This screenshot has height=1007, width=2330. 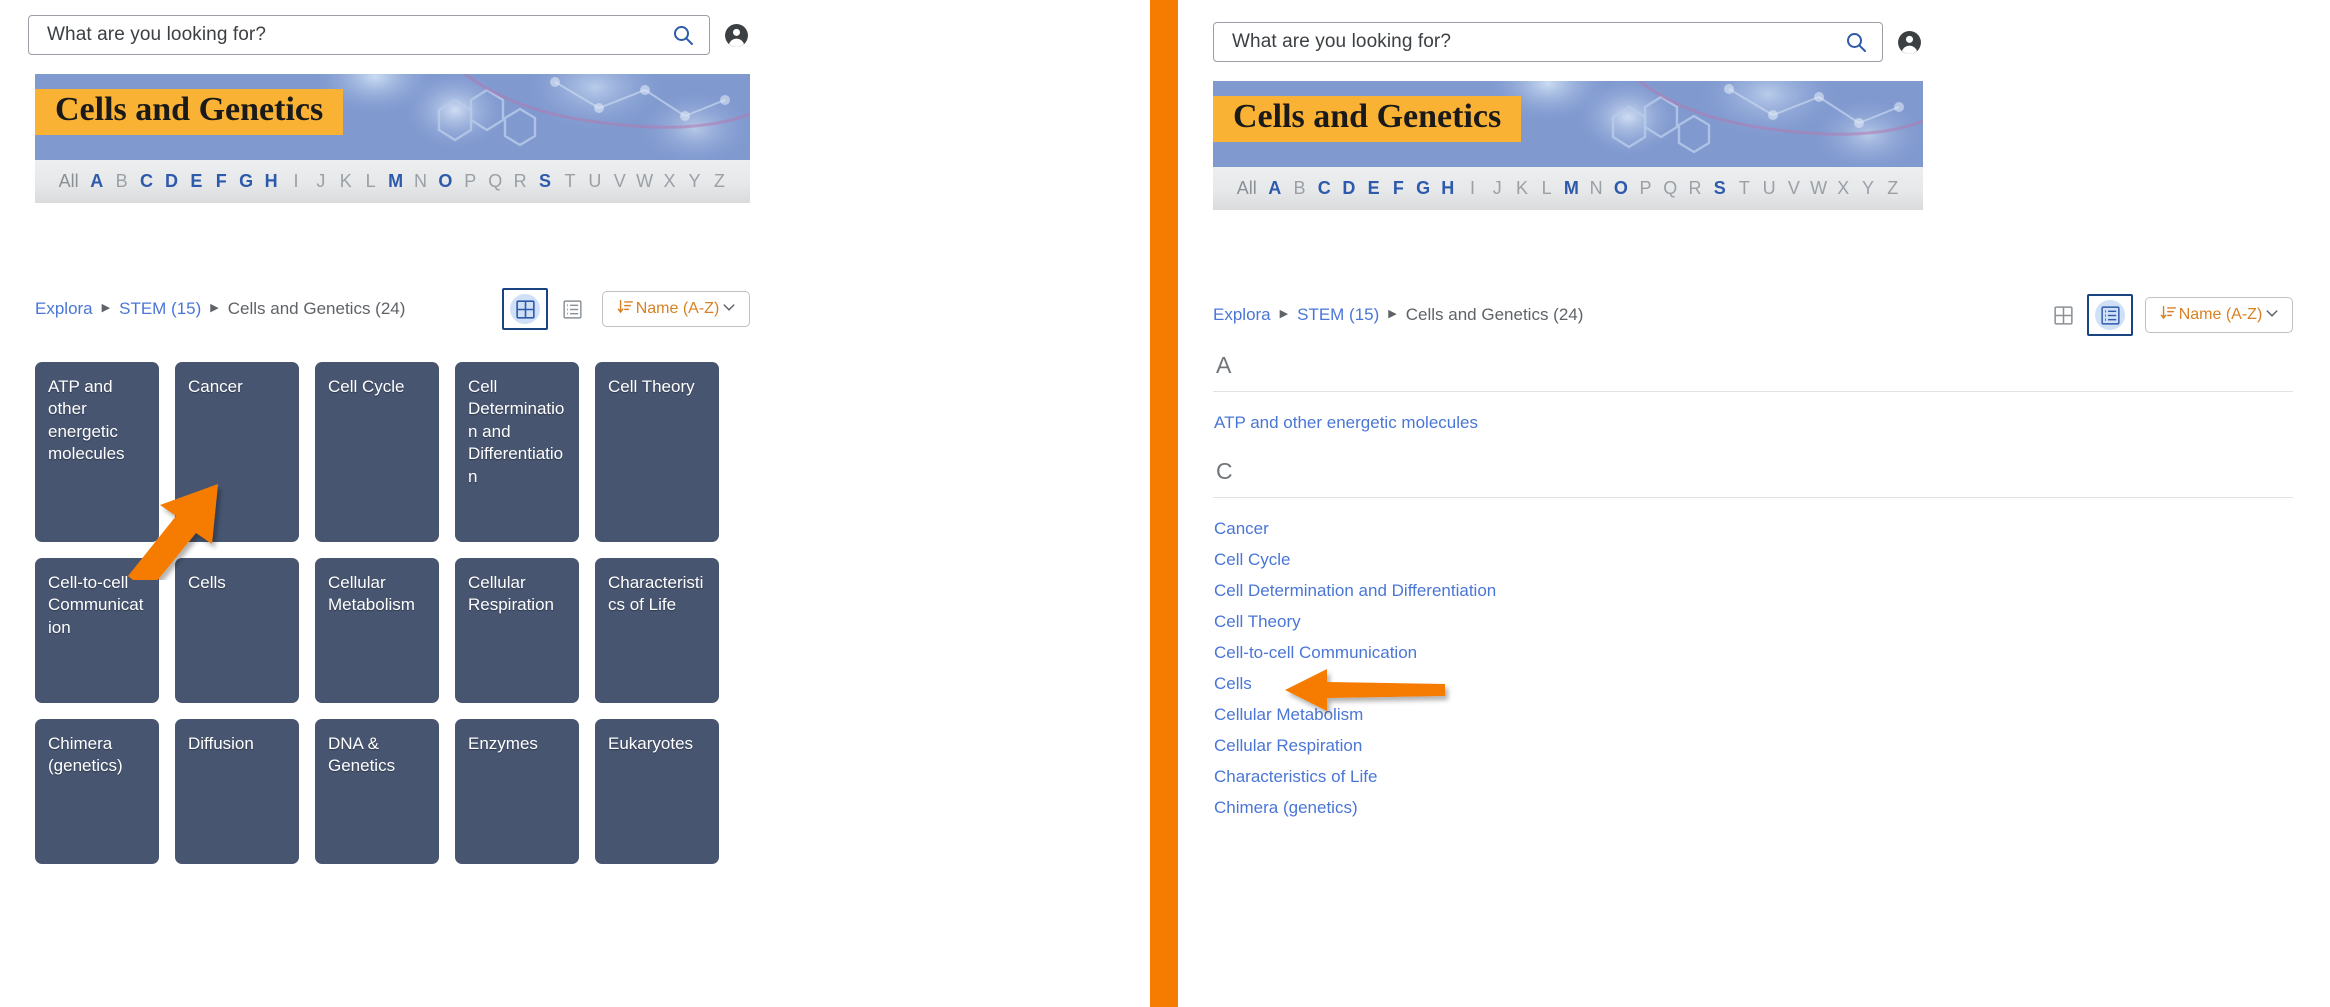 What do you see at coordinates (1753, 624) in the screenshot?
I see `list-item-cell-theory: Cell Theory` at bounding box center [1753, 624].